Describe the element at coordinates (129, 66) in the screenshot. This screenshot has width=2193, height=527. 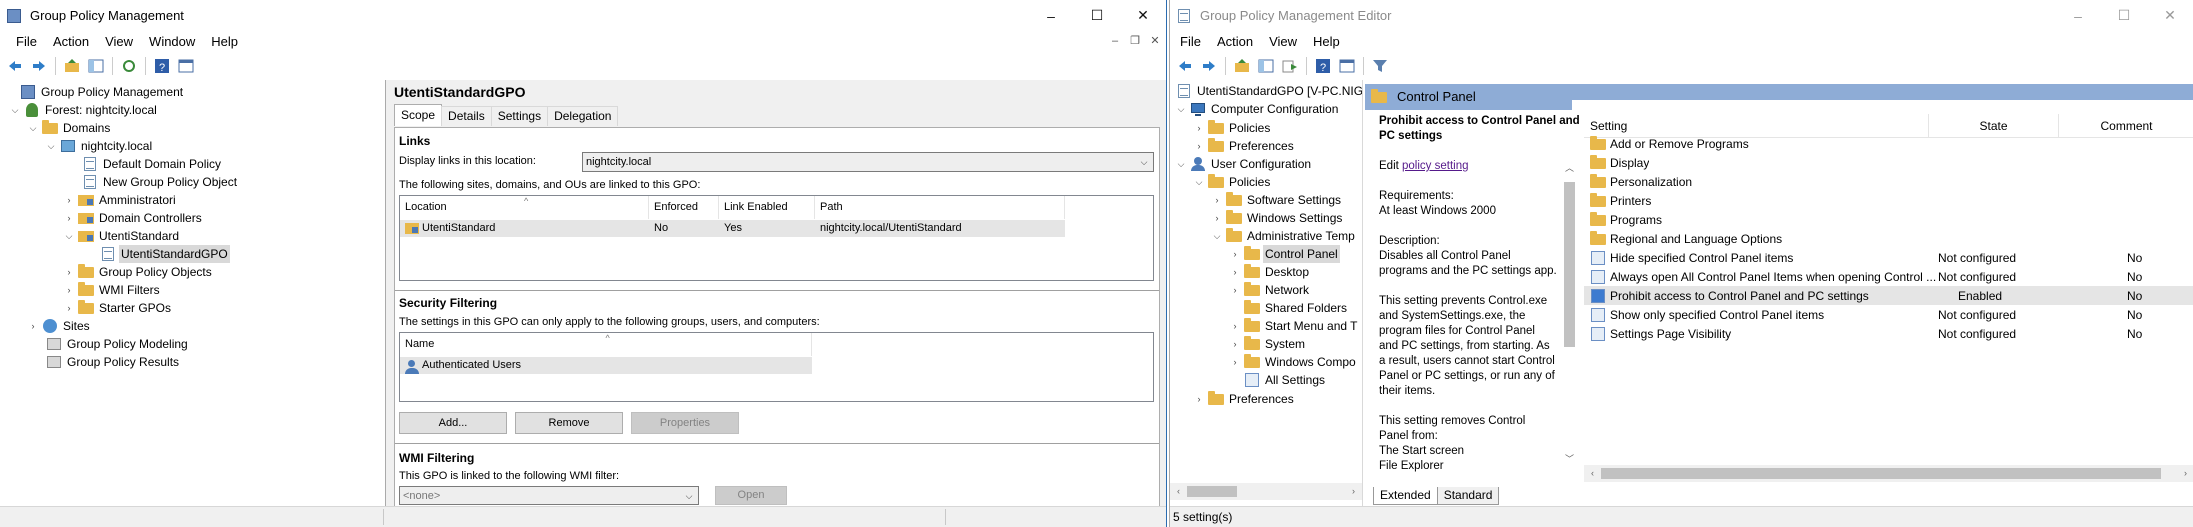
I see `refresh-icon` at that location.